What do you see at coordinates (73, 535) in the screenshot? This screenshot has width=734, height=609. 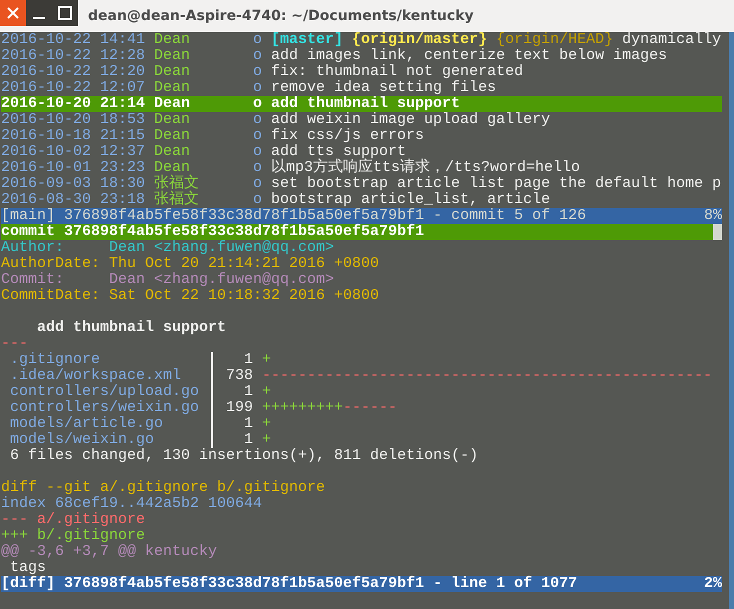 I see `new-file-line: +++ b/.gitignore` at bounding box center [73, 535].